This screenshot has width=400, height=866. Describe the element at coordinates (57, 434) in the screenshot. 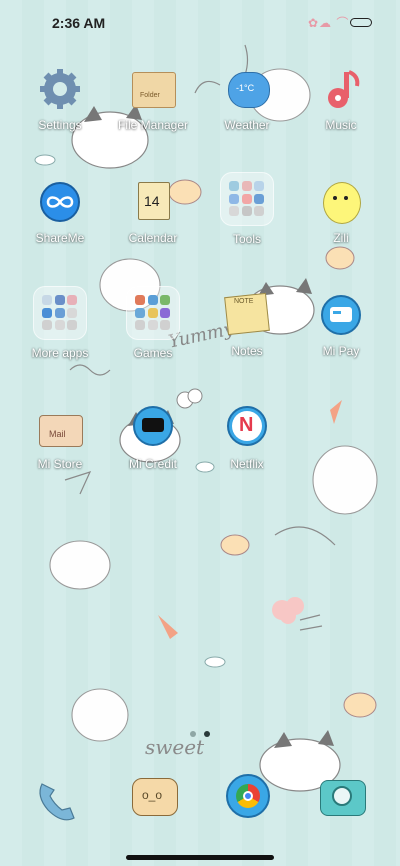

I see `mi-store-badge-text: Mail` at that location.